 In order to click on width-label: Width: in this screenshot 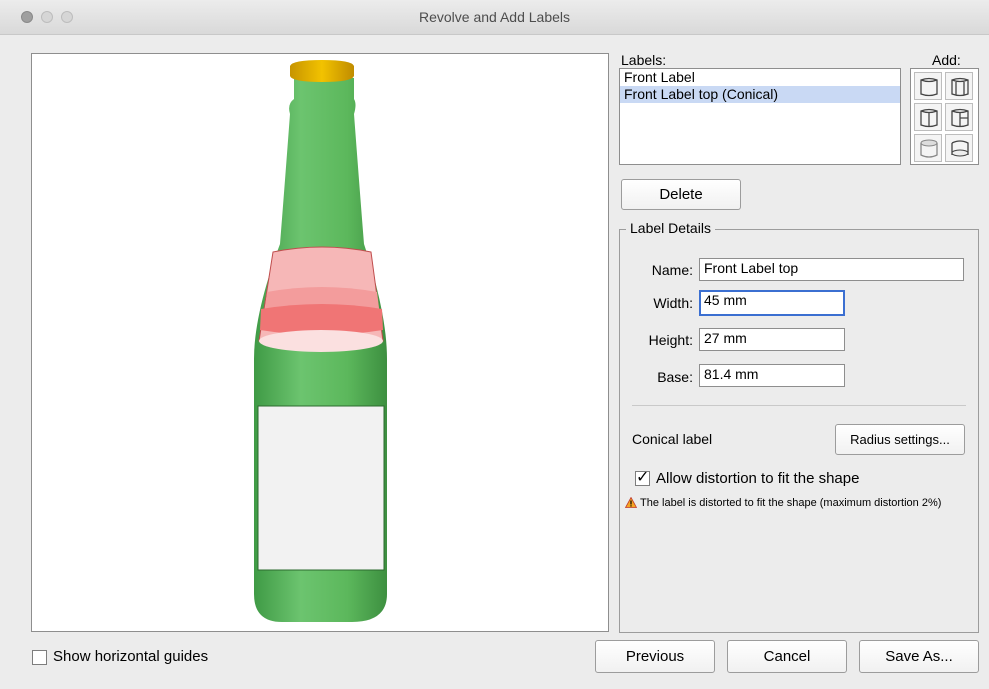, I will do `click(673, 303)`.